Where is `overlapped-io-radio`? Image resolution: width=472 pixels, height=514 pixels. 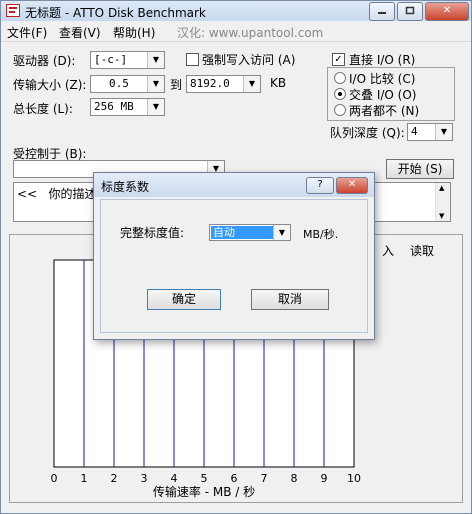 overlapped-io-radio is located at coordinates (340, 94).